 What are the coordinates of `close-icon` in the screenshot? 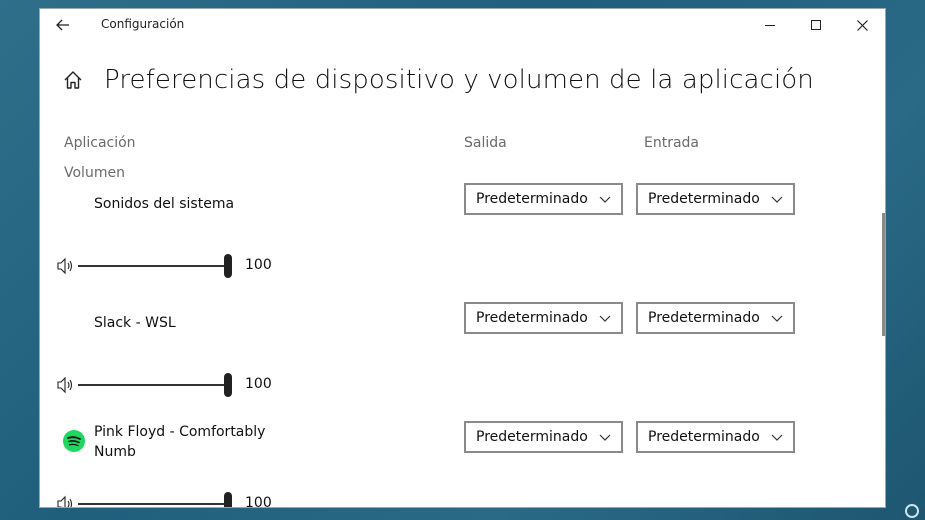 It's located at (862, 25).